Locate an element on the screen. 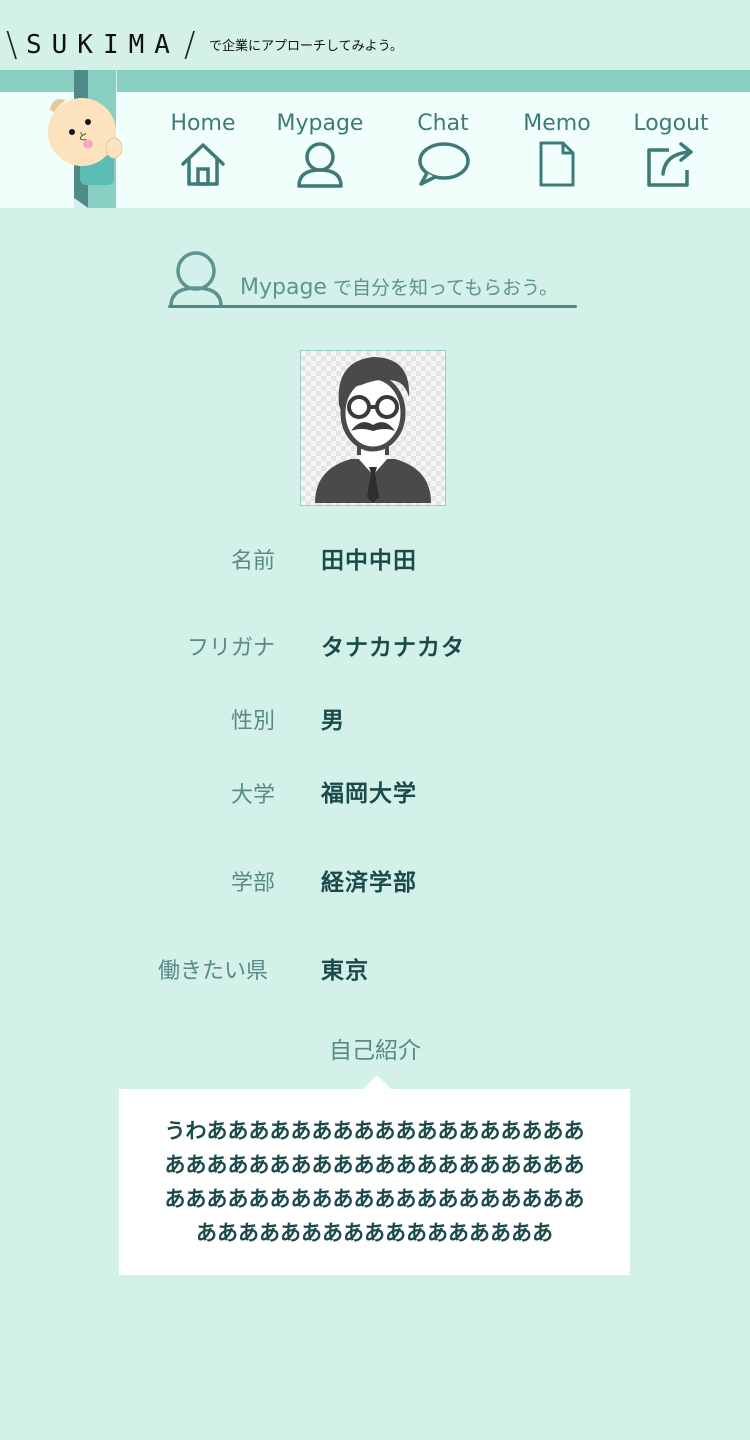  nav-memo: Memo is located at coordinates (557, 151).